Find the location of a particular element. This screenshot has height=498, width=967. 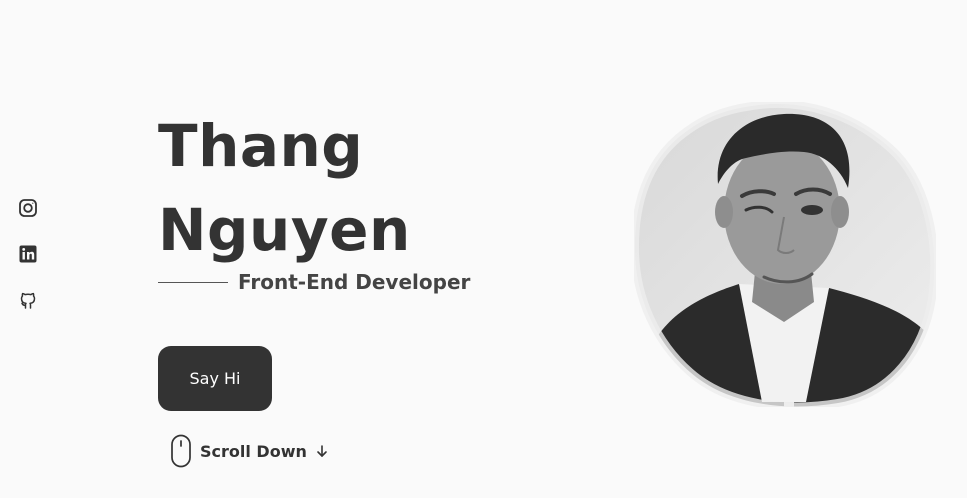

linkedin-icon is located at coordinates (28, 254).